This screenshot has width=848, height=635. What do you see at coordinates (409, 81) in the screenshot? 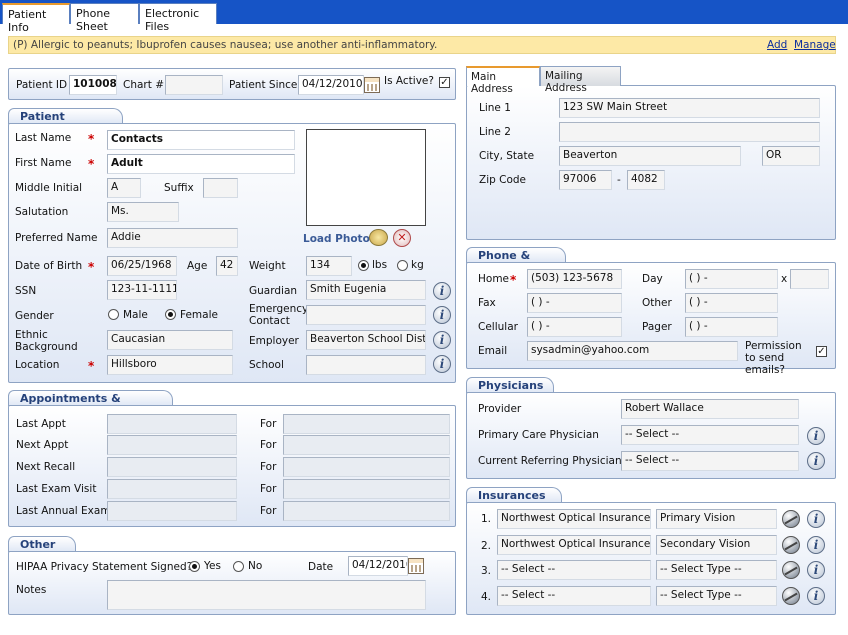
I see `is-active-label: Is Active?` at bounding box center [409, 81].